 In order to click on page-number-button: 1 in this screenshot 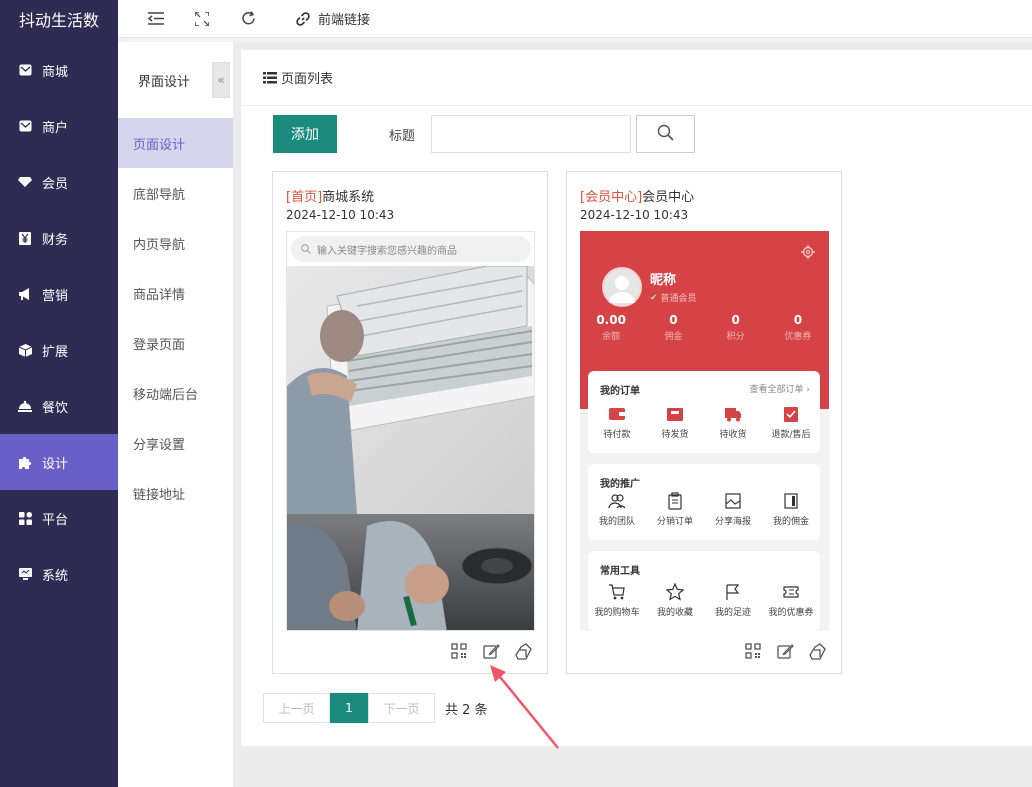, I will do `click(349, 708)`.